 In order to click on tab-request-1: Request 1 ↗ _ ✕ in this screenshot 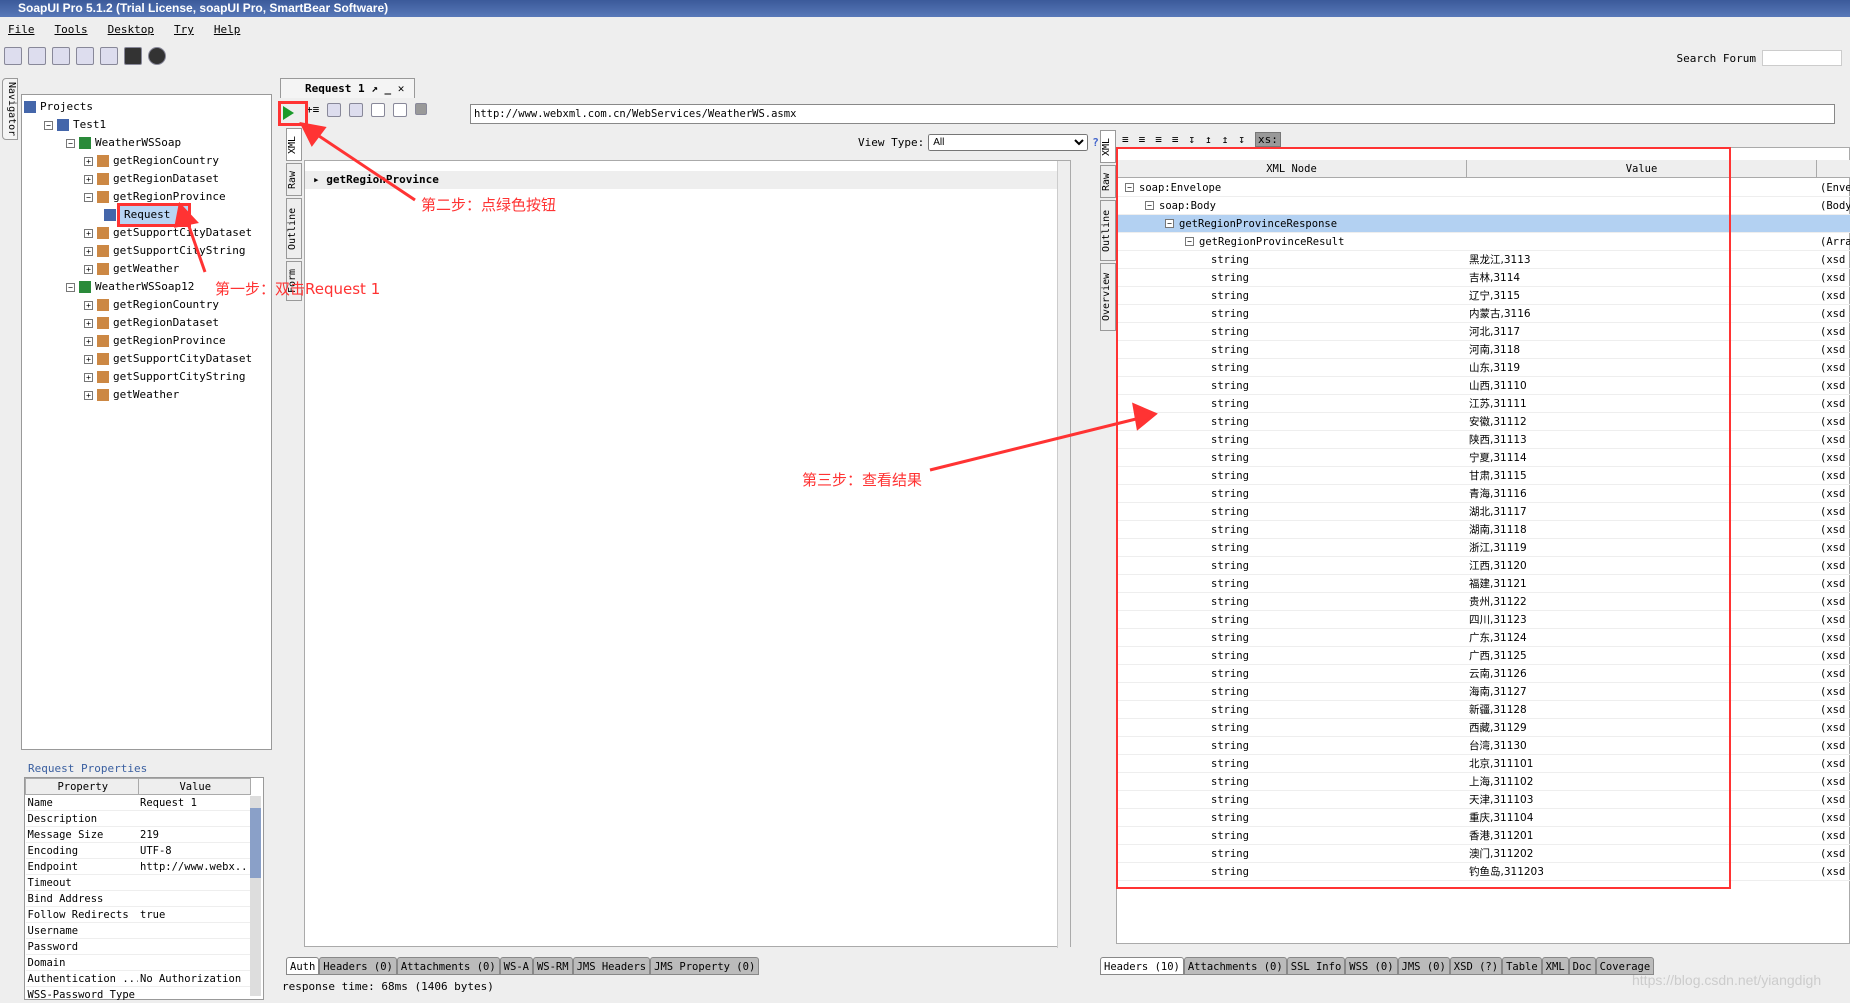, I will do `click(347, 88)`.